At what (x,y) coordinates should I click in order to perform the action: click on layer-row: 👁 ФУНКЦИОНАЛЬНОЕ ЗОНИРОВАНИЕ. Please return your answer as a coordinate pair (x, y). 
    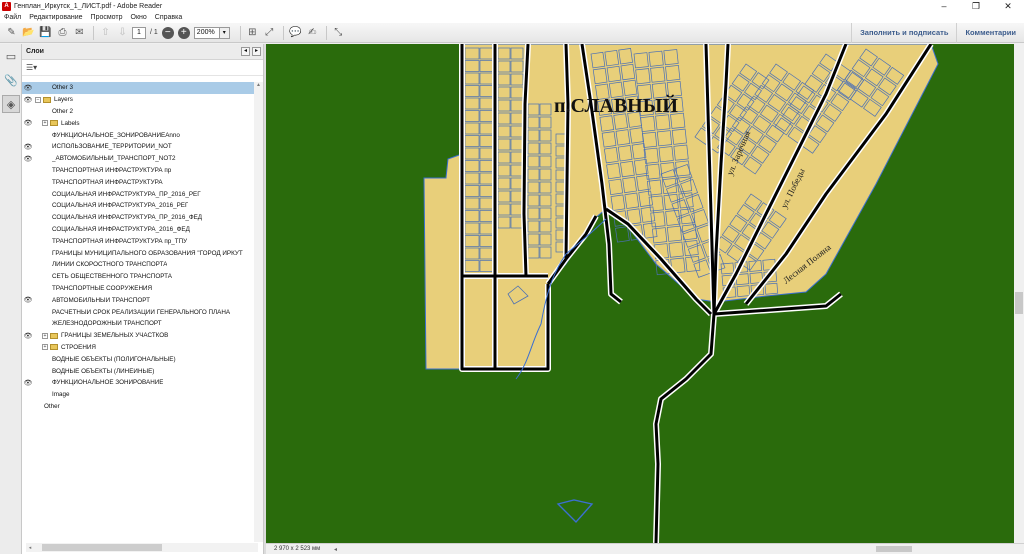
    Looking at the image, I should click on (138, 383).